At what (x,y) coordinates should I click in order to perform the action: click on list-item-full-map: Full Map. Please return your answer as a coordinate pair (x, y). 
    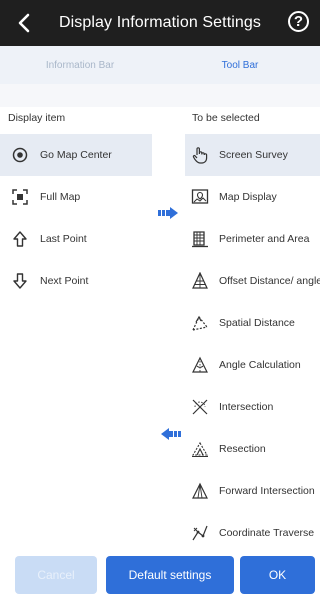
    Looking at the image, I should click on (76, 197).